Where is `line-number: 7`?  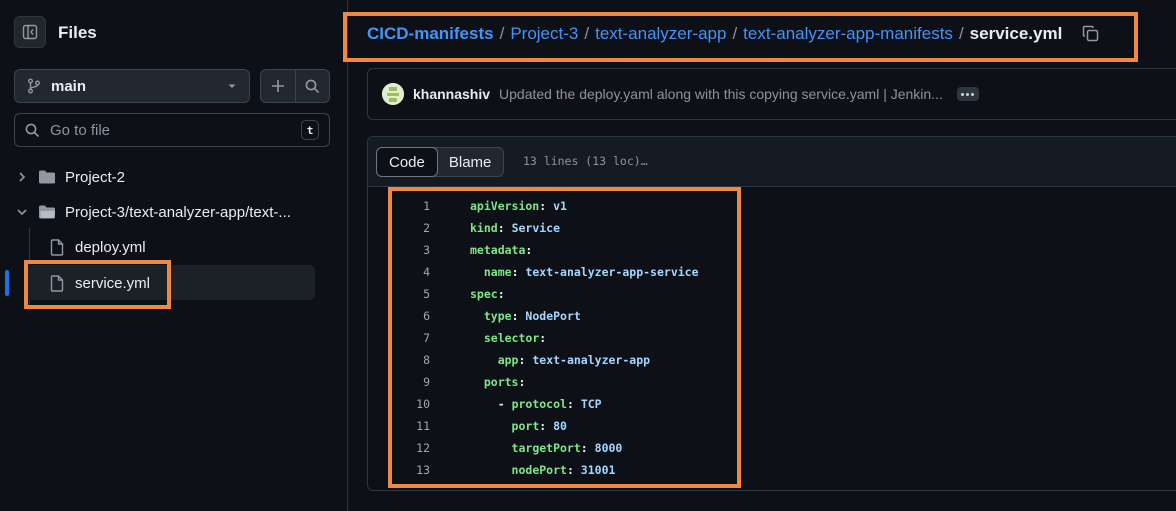
line-number: 7 is located at coordinates (414, 338).